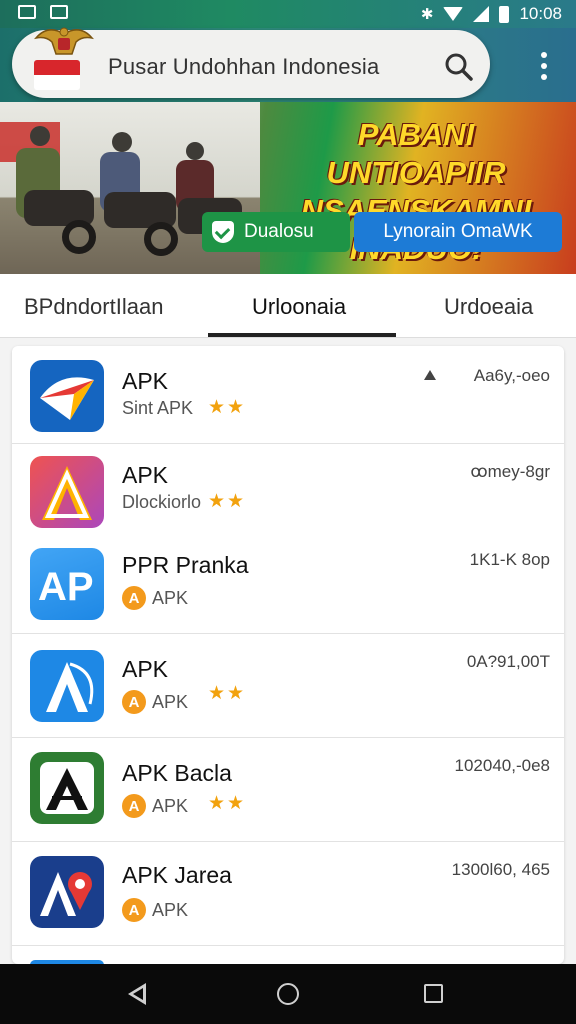 The height and width of the screenshot is (1024, 576). I want to click on ap-app-icon: AP, so click(67, 584).